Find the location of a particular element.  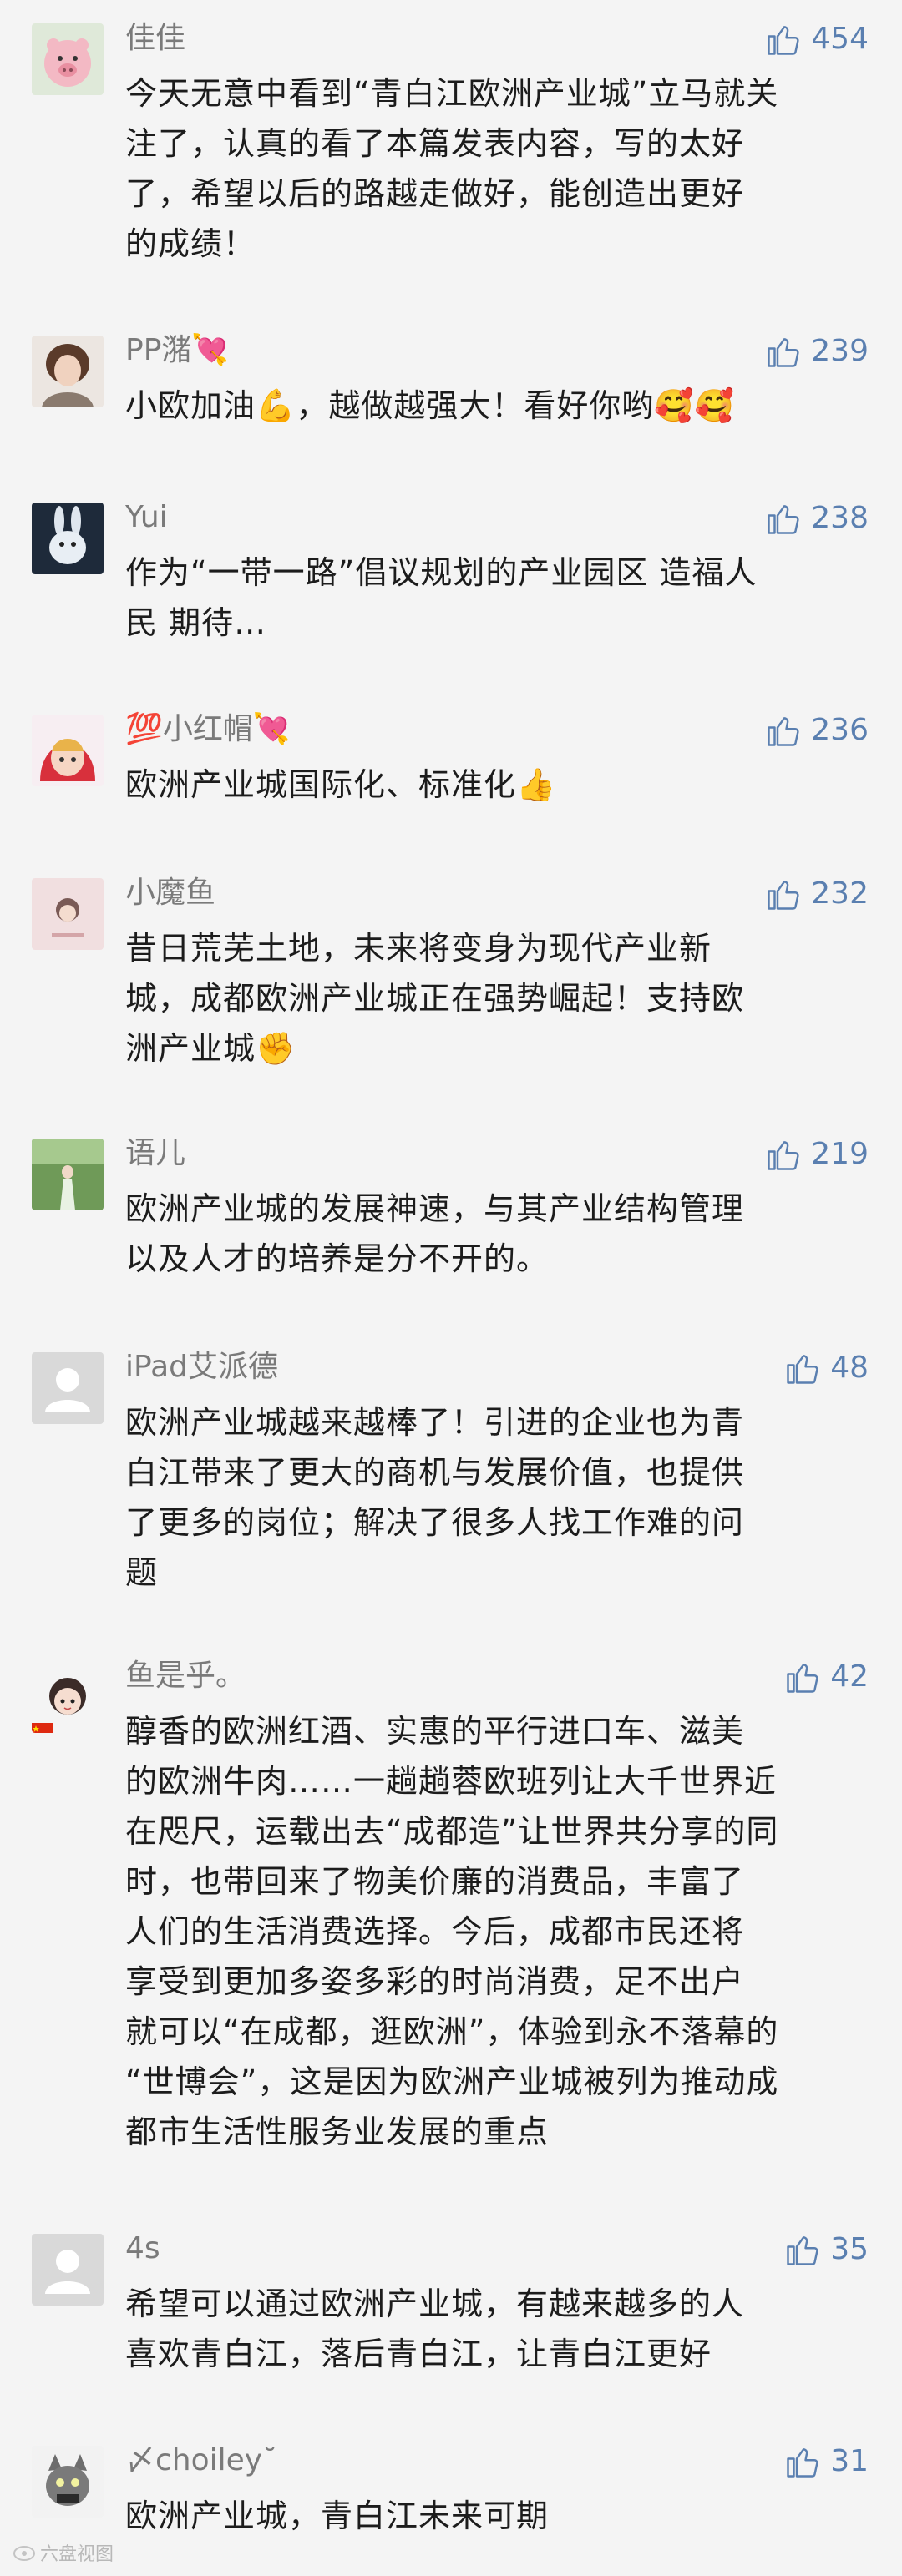

like-button: 454 is located at coordinates (817, 39).